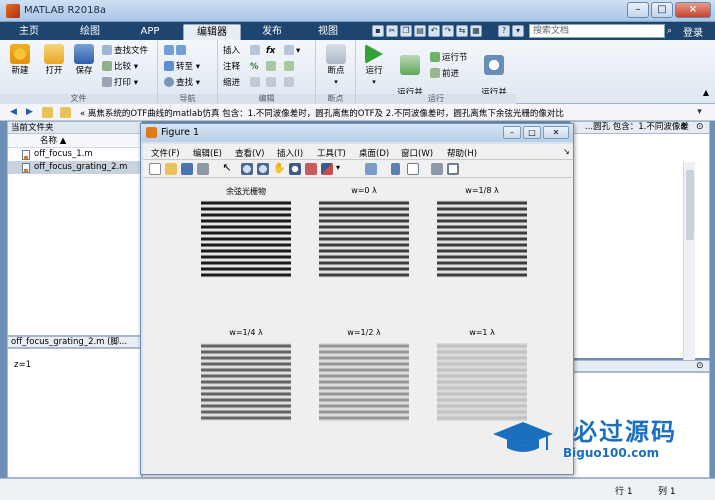 The width and height of the screenshot is (715, 500). Describe the element at coordinates (20, 54) in the screenshot. I see `new-icon` at that location.